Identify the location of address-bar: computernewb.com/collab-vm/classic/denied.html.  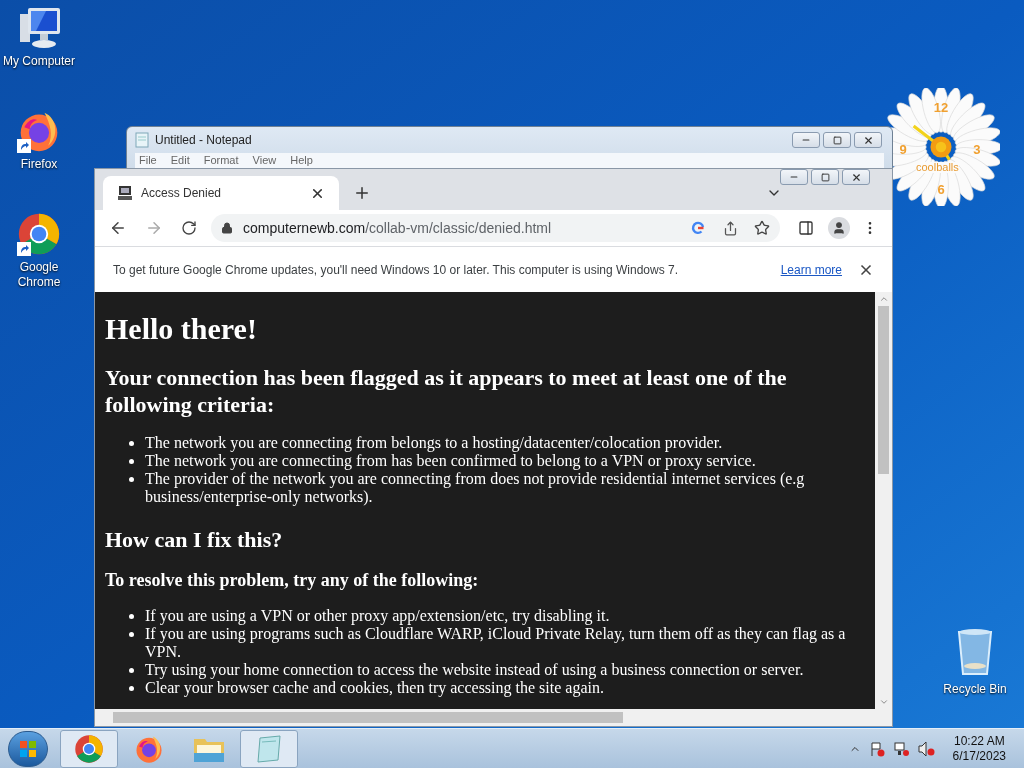
(495, 228).